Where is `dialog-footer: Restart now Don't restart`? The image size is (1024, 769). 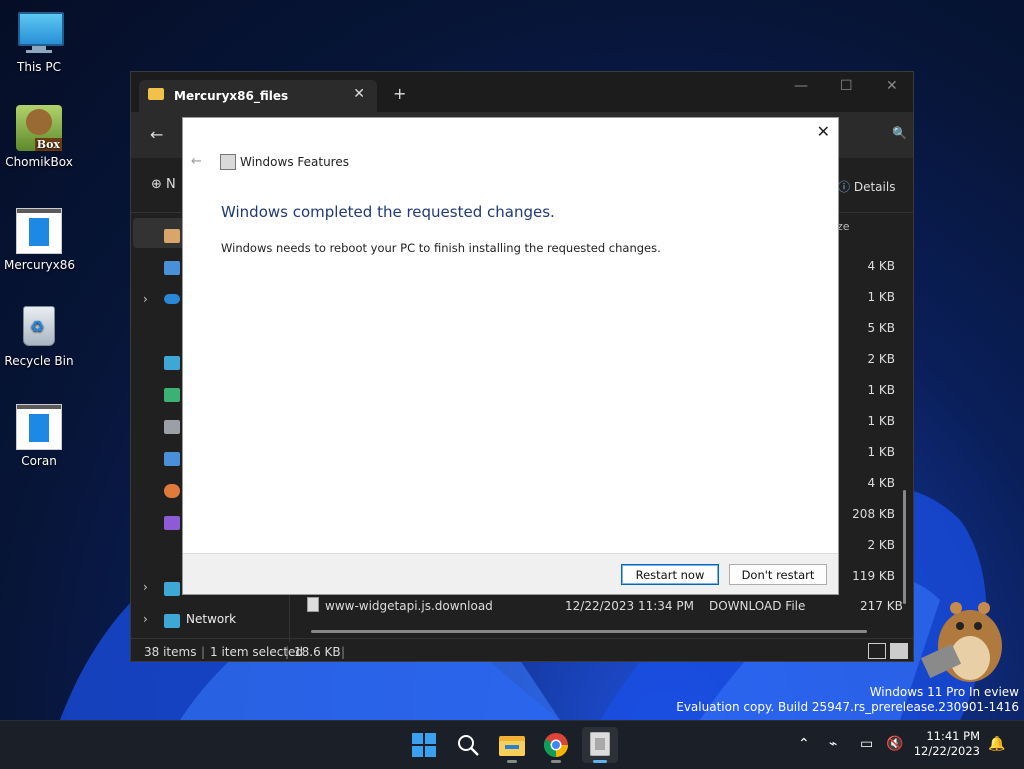
dialog-footer: Restart now Don't restart is located at coordinates (510, 573).